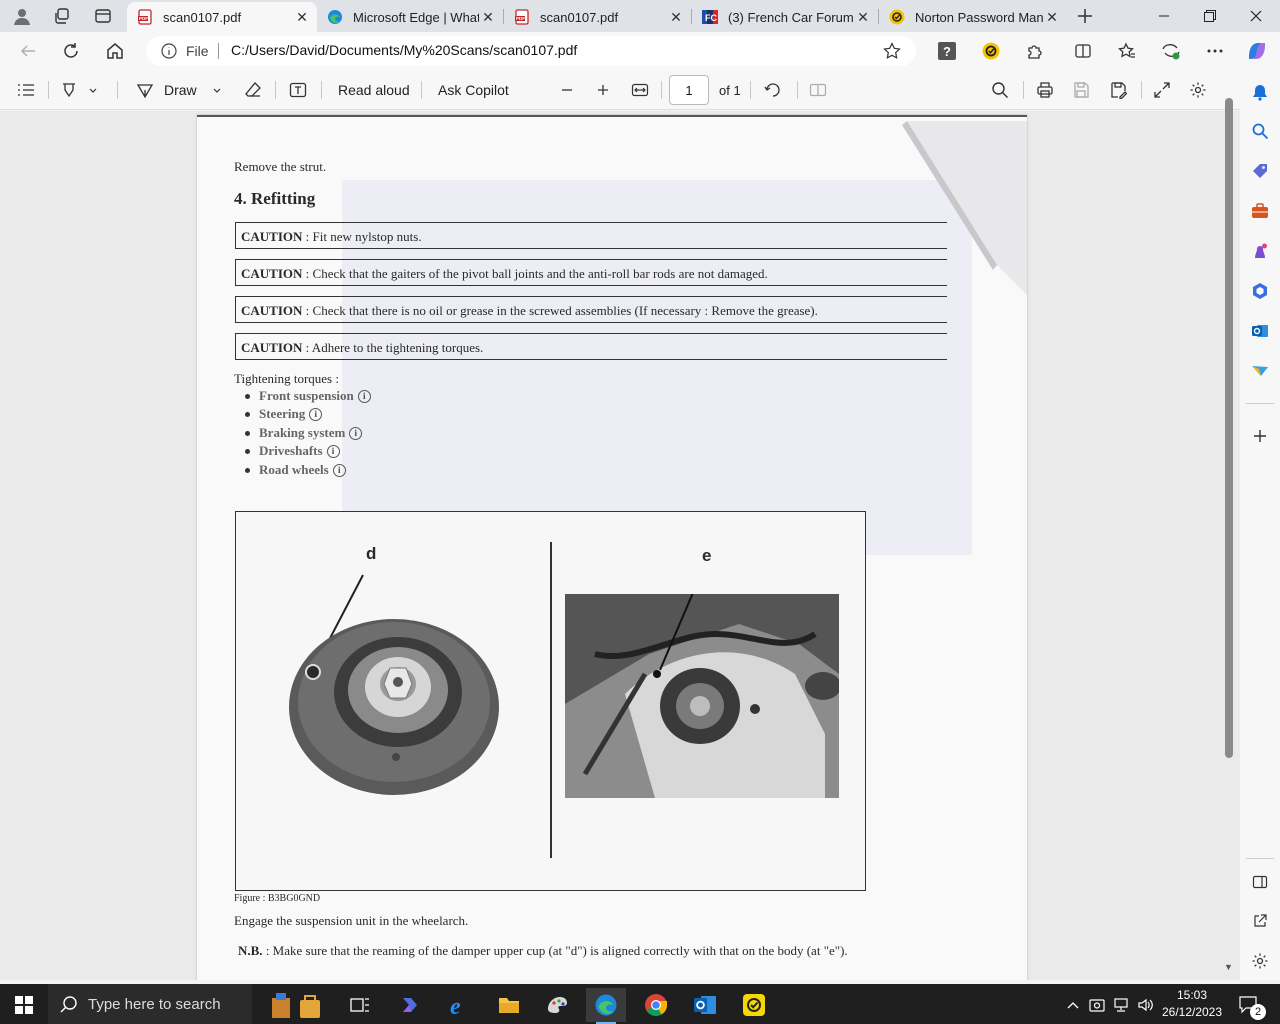 This screenshot has height=1024, width=1280. I want to click on zoom-in-icon, so click(603, 90).